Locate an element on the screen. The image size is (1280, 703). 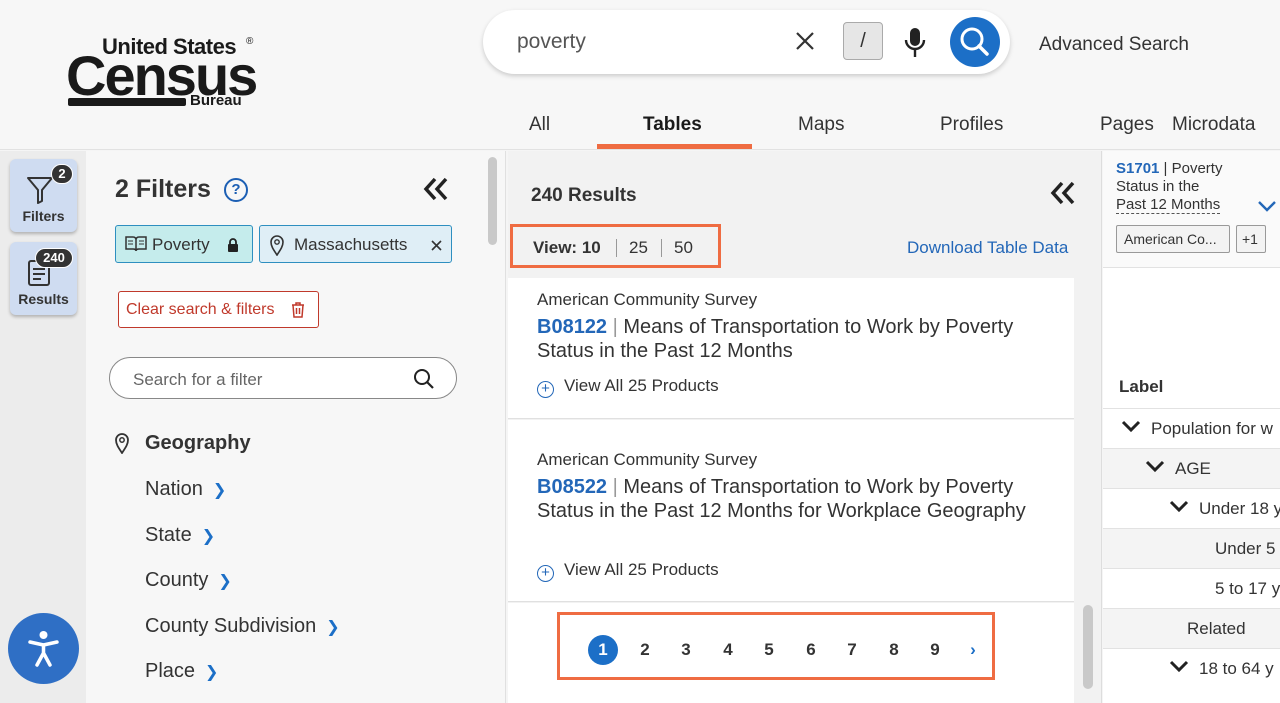
geography-item-place: Place ❯ is located at coordinates (181, 671).